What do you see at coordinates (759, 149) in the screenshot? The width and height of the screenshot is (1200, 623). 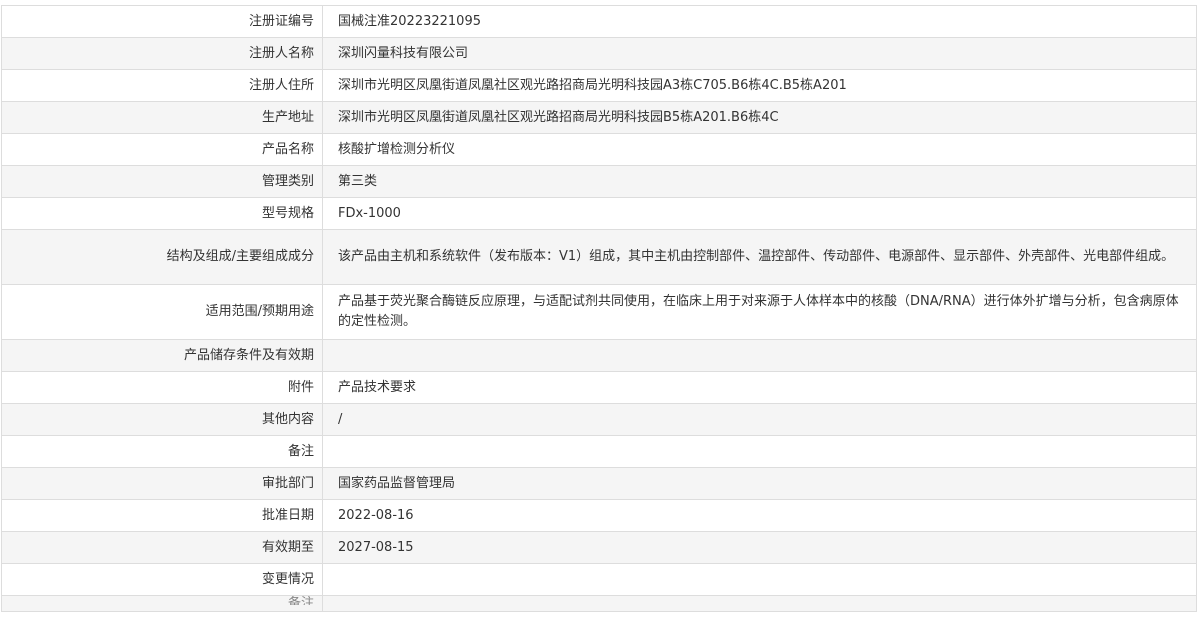 I see `row-value-product-name: 核酸扩增检测分析仪` at bounding box center [759, 149].